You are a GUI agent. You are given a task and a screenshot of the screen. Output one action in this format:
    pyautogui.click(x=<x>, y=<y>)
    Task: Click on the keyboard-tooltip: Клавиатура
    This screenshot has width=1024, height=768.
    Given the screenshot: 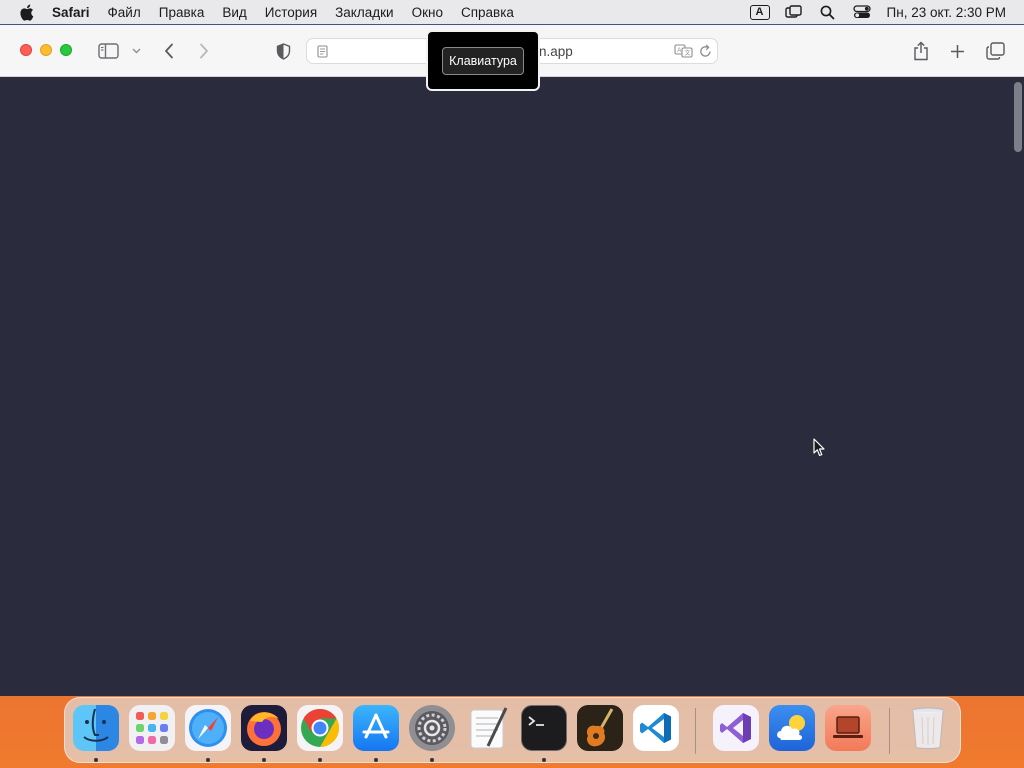 What is the action you would take?
    pyautogui.click(x=483, y=60)
    